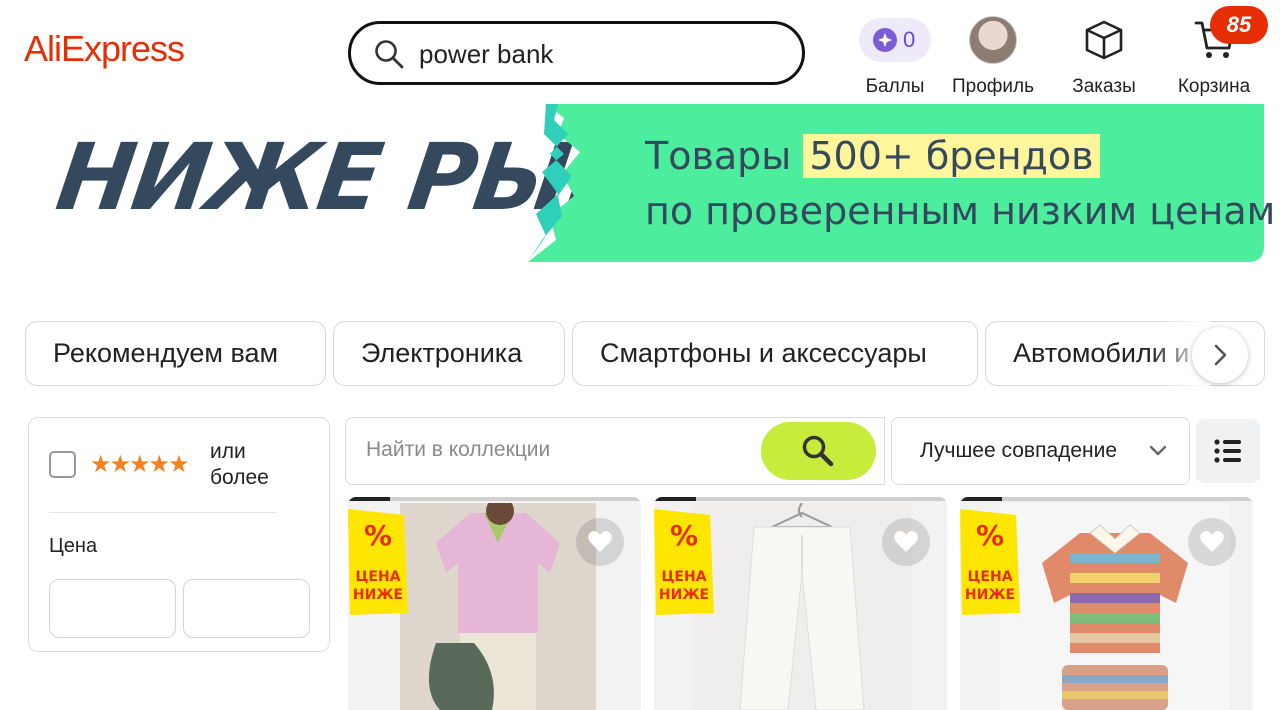  I want to click on chevron-right-icon, so click(1220, 355).